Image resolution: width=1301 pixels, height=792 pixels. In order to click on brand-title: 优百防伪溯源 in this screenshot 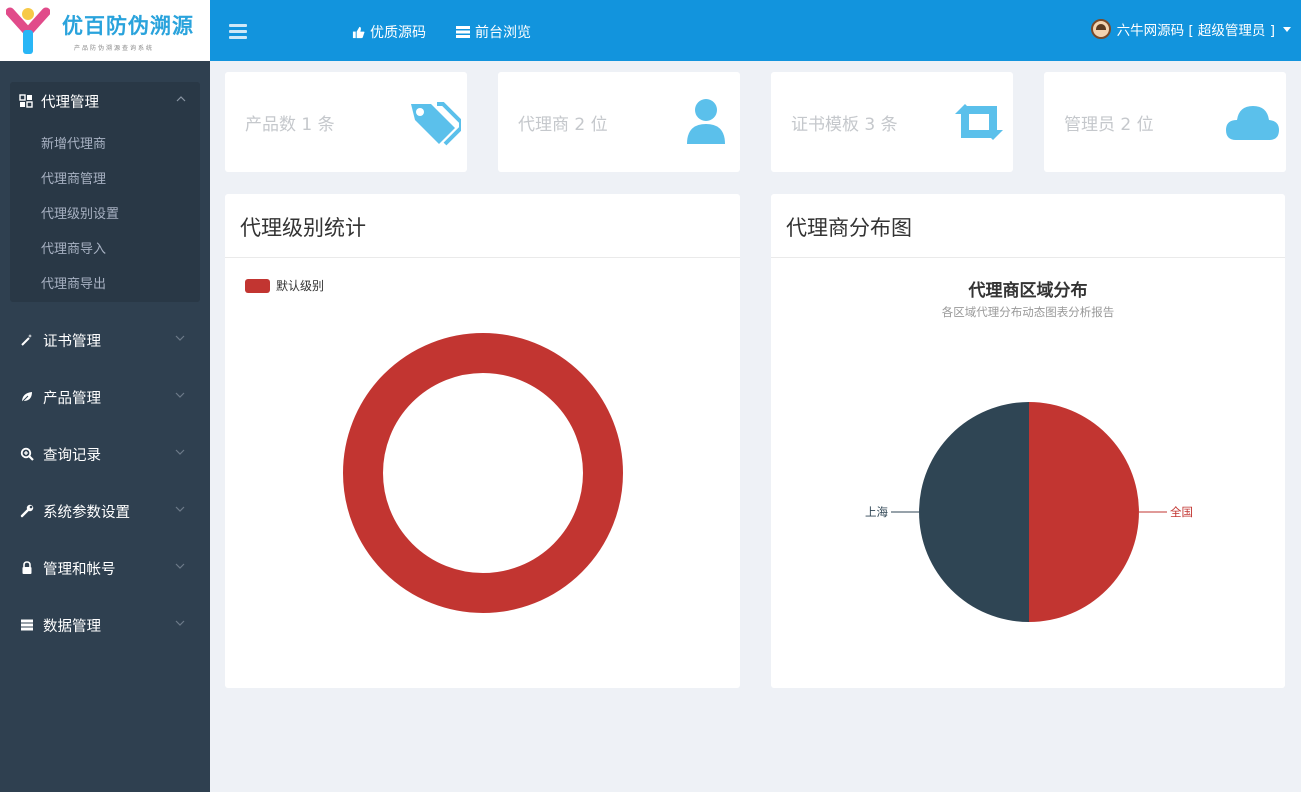, I will do `click(128, 26)`.